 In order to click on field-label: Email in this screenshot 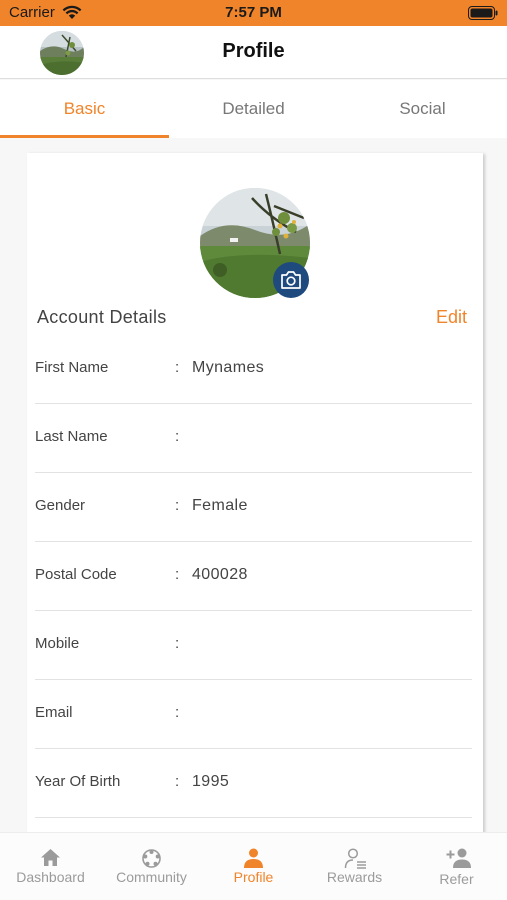, I will do `click(54, 712)`.